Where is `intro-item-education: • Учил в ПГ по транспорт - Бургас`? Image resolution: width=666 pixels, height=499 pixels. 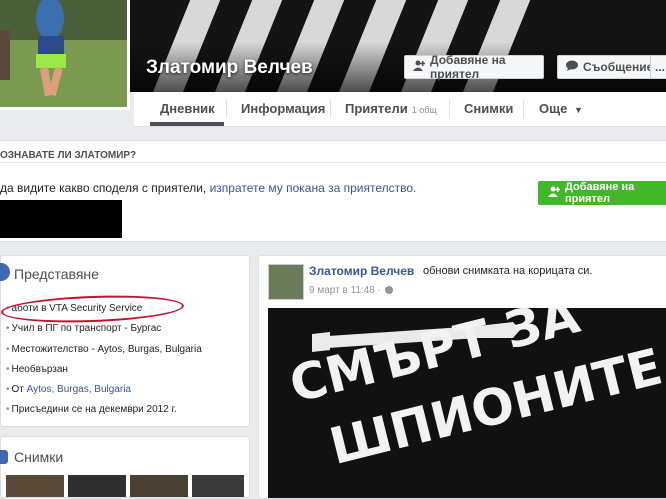
intro-item-education: • Учил в ПГ по транспорт - Бургас is located at coordinates (83, 328).